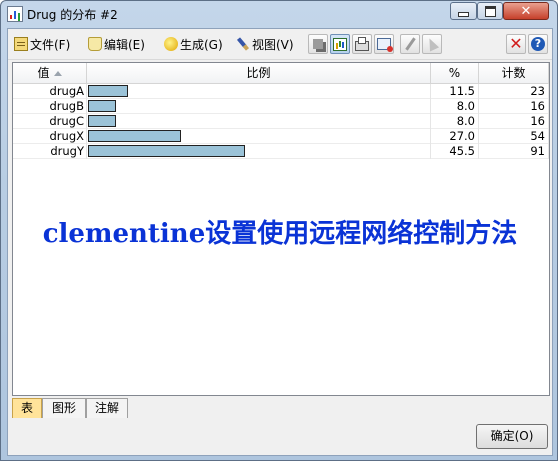 Image resolution: width=558 pixels, height=461 pixels. I want to click on maximize-icon, so click(490, 11).